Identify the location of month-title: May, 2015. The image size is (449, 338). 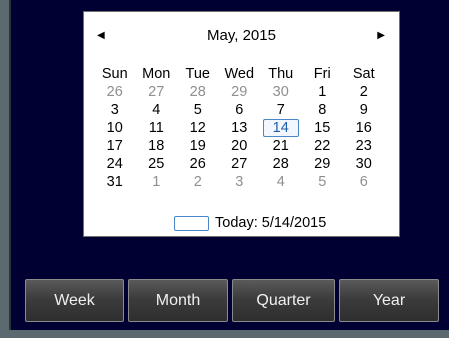
(241, 36).